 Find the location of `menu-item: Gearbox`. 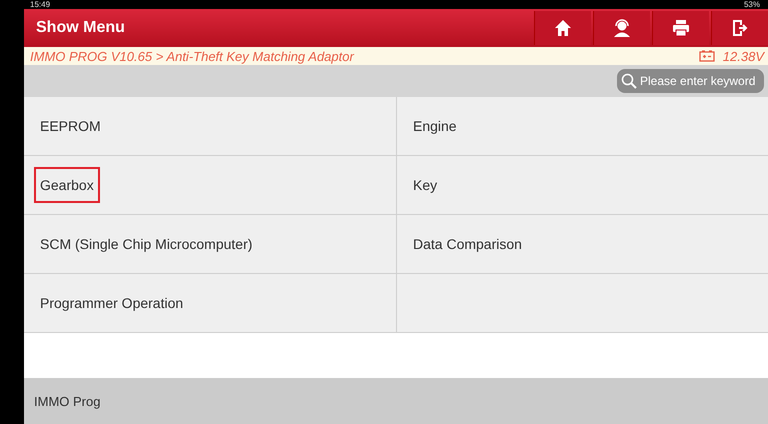

menu-item: Gearbox is located at coordinates (210, 185).